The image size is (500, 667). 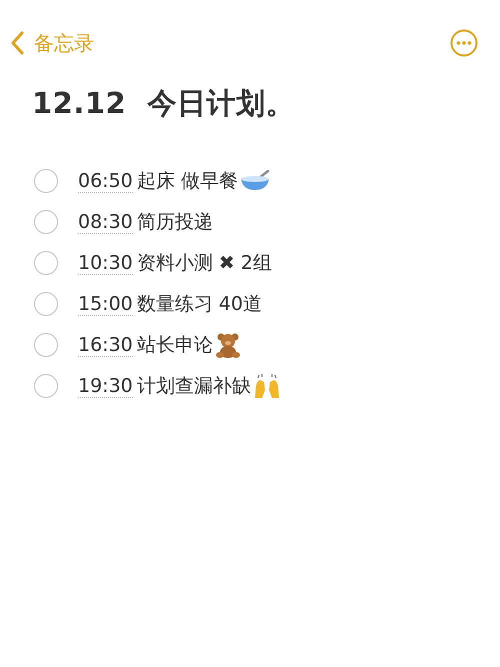 I want to click on time-link: 16:30, so click(x=105, y=345).